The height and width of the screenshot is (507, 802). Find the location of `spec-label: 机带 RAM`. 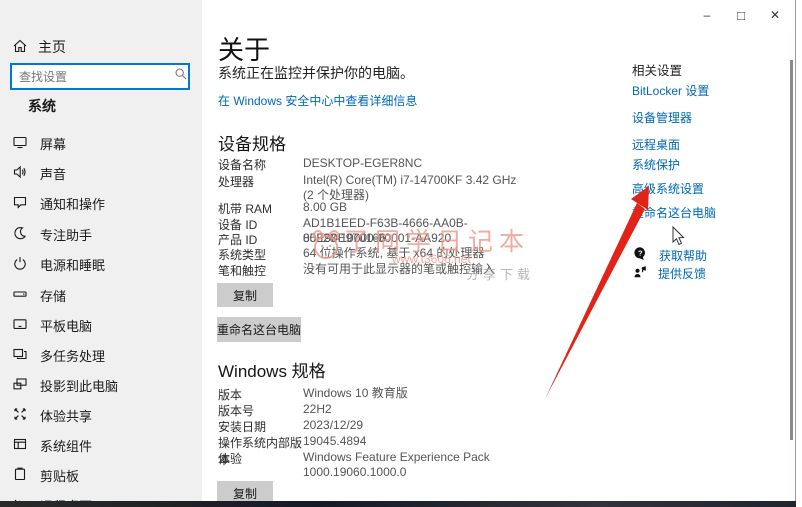

spec-label: 机带 RAM is located at coordinates (245, 209).